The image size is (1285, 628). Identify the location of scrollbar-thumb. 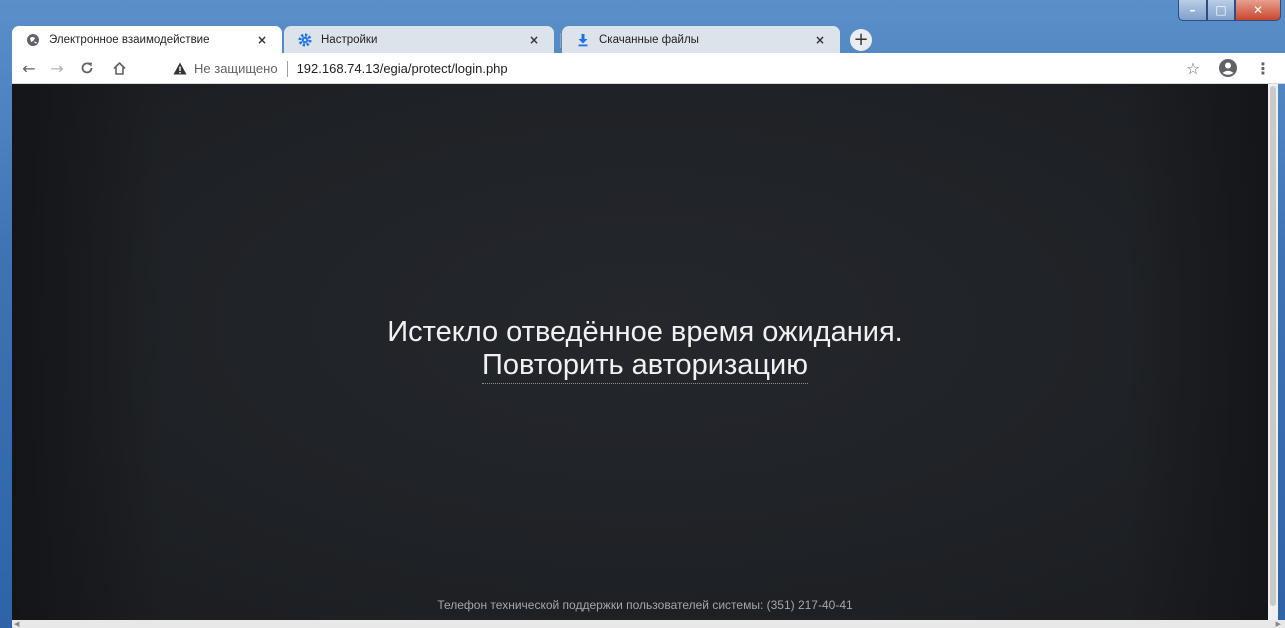
(1273, 346).